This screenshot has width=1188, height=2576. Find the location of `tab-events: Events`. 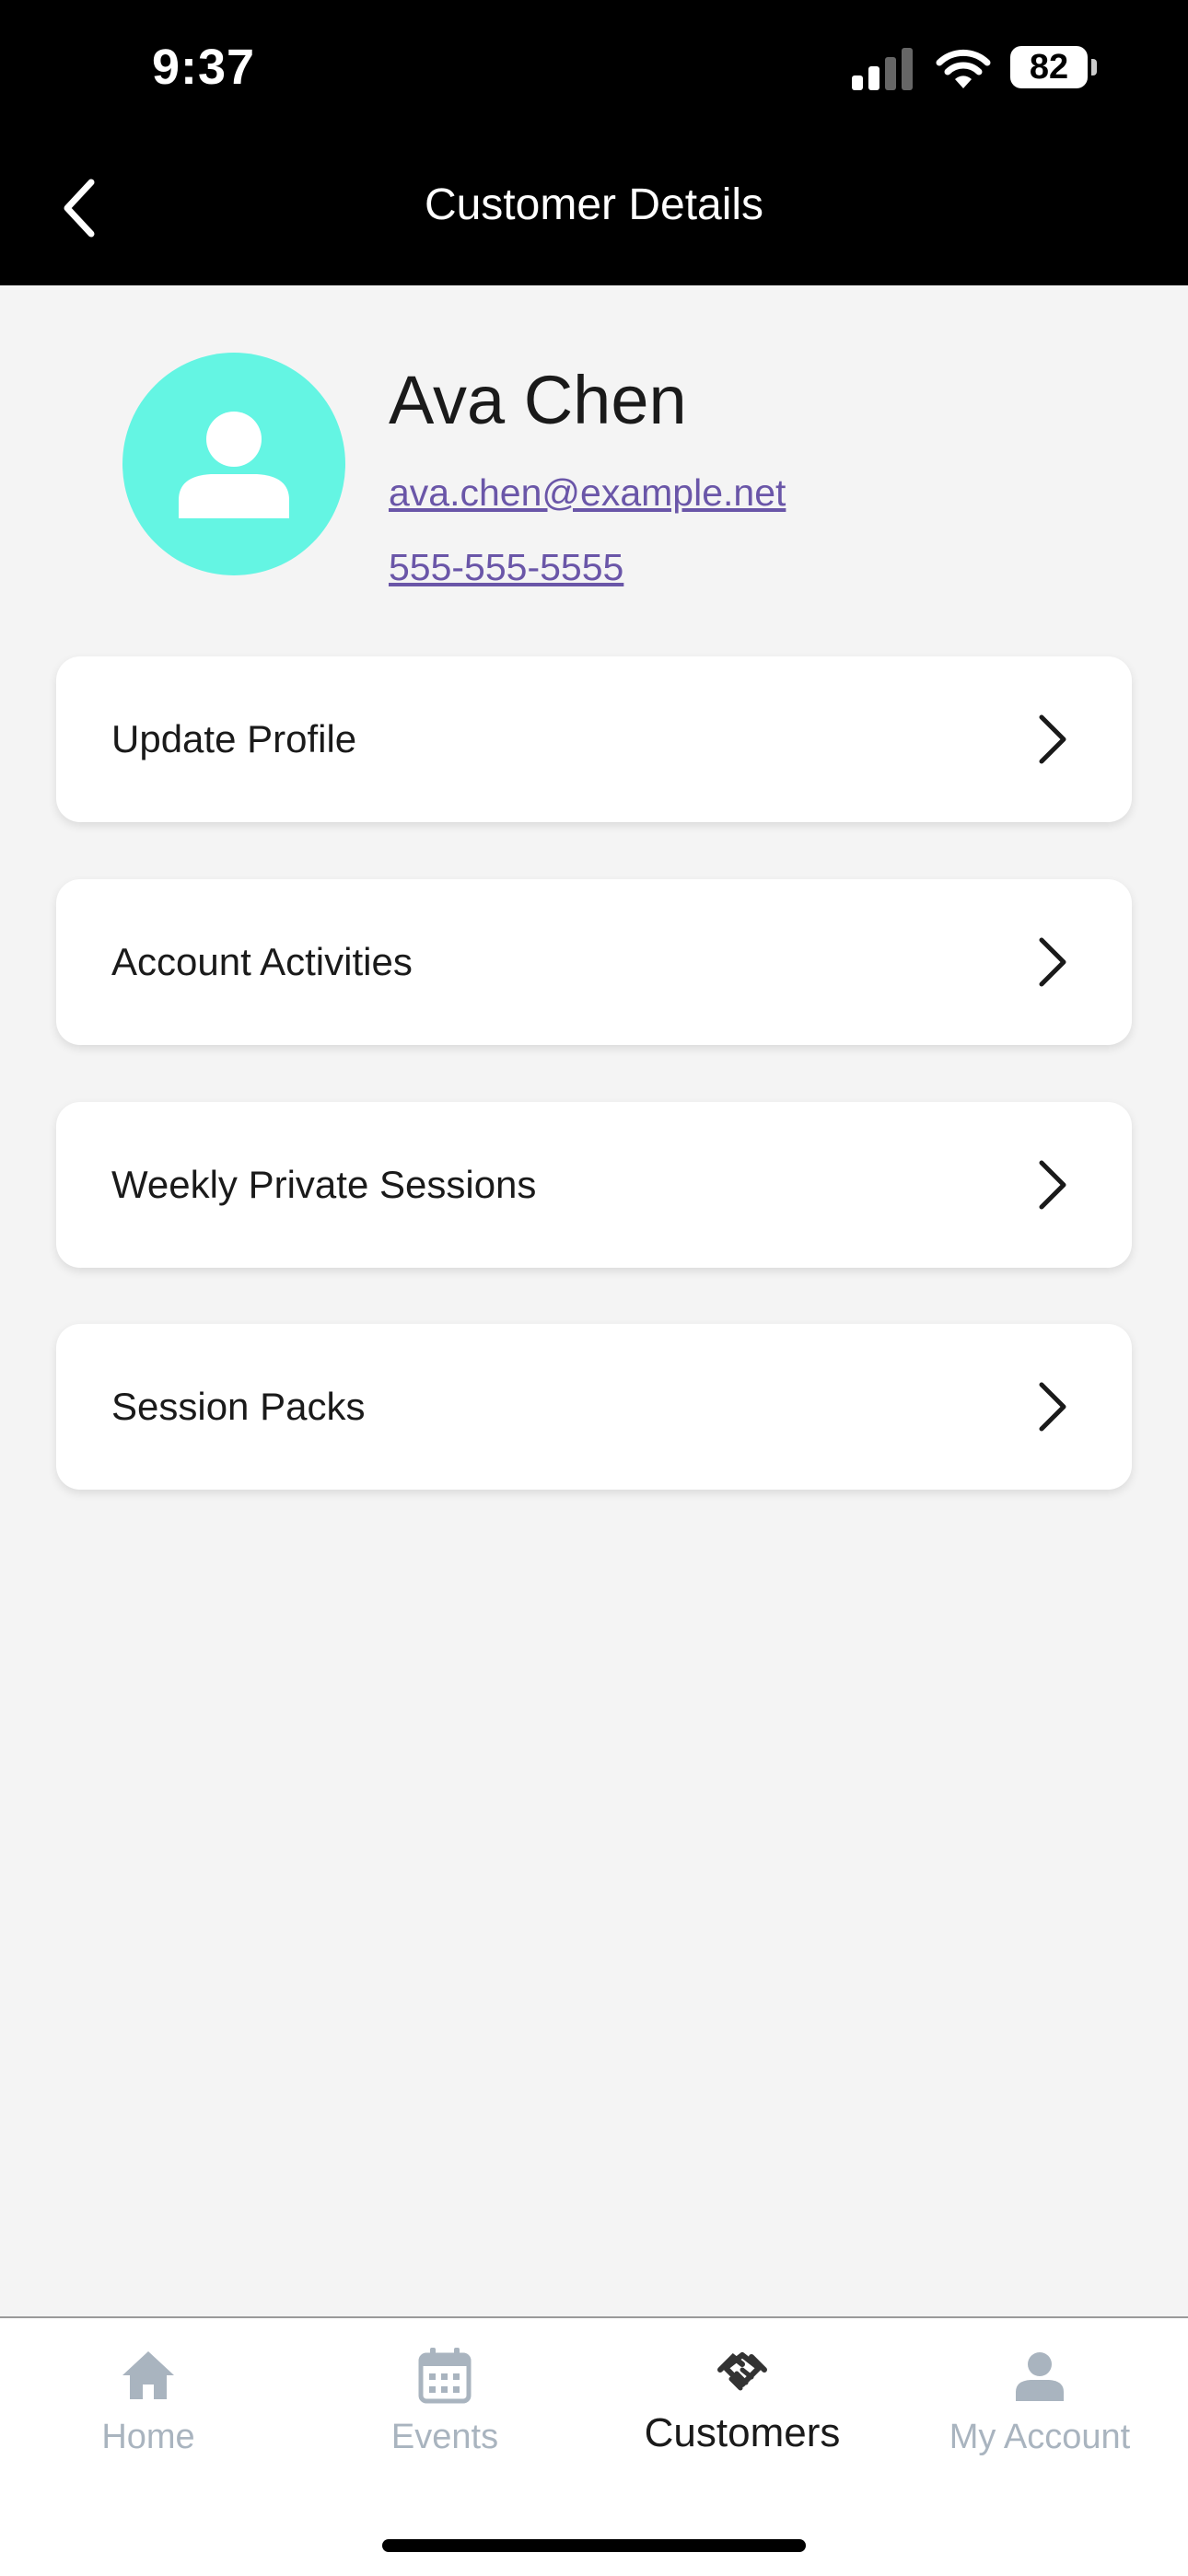

tab-events: Events is located at coordinates (445, 2401).